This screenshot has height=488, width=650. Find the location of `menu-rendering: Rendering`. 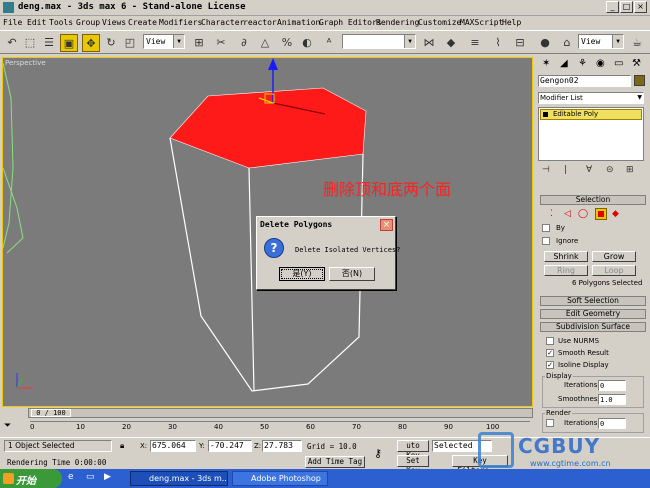

menu-rendering: Rendering is located at coordinates (397, 22).